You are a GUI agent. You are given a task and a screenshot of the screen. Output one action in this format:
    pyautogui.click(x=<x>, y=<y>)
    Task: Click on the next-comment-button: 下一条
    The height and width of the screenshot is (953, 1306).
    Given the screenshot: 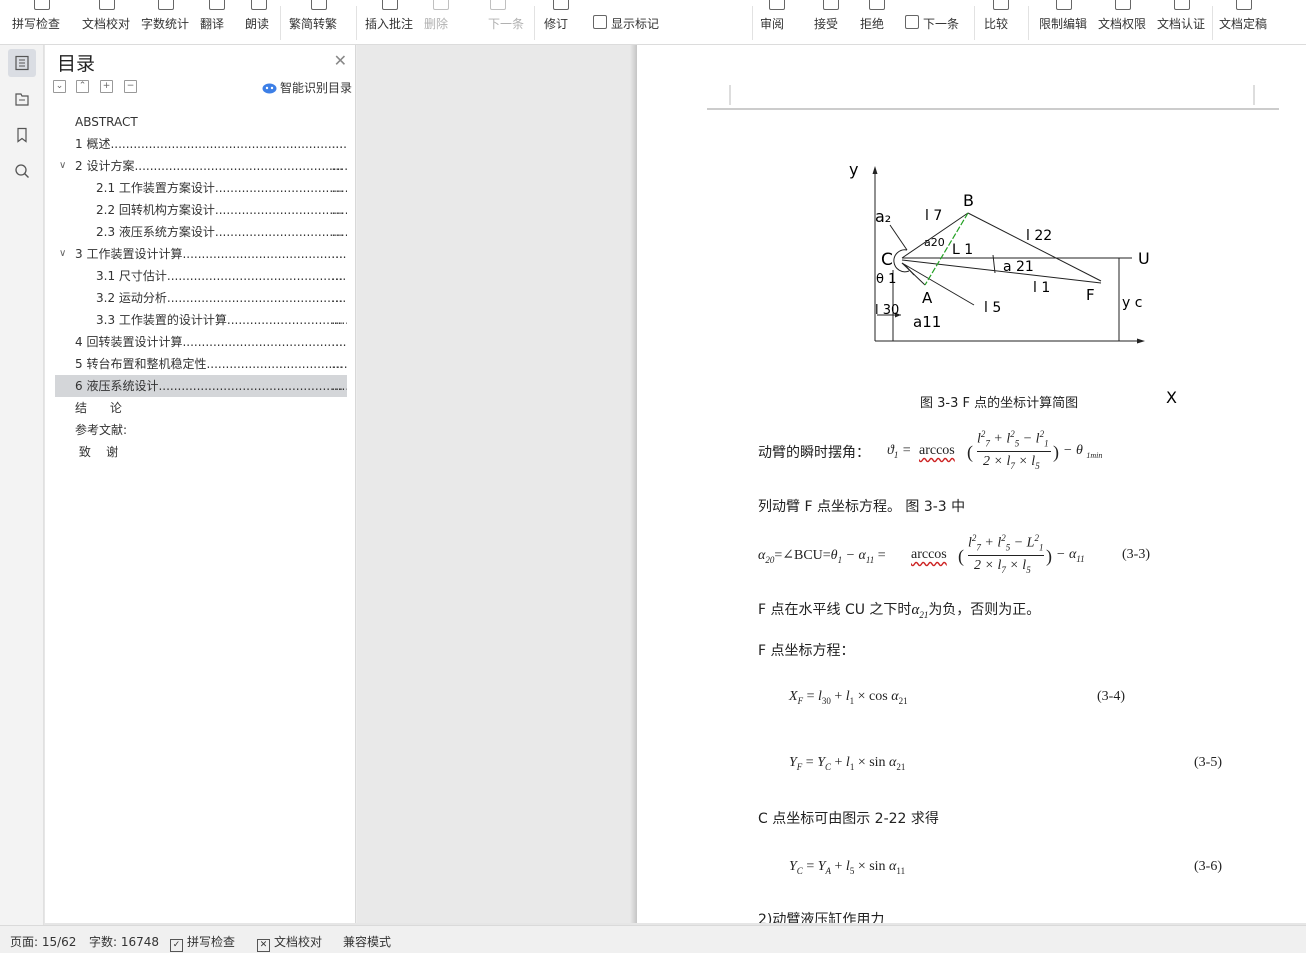 What is the action you would take?
    pyautogui.click(x=498, y=22)
    